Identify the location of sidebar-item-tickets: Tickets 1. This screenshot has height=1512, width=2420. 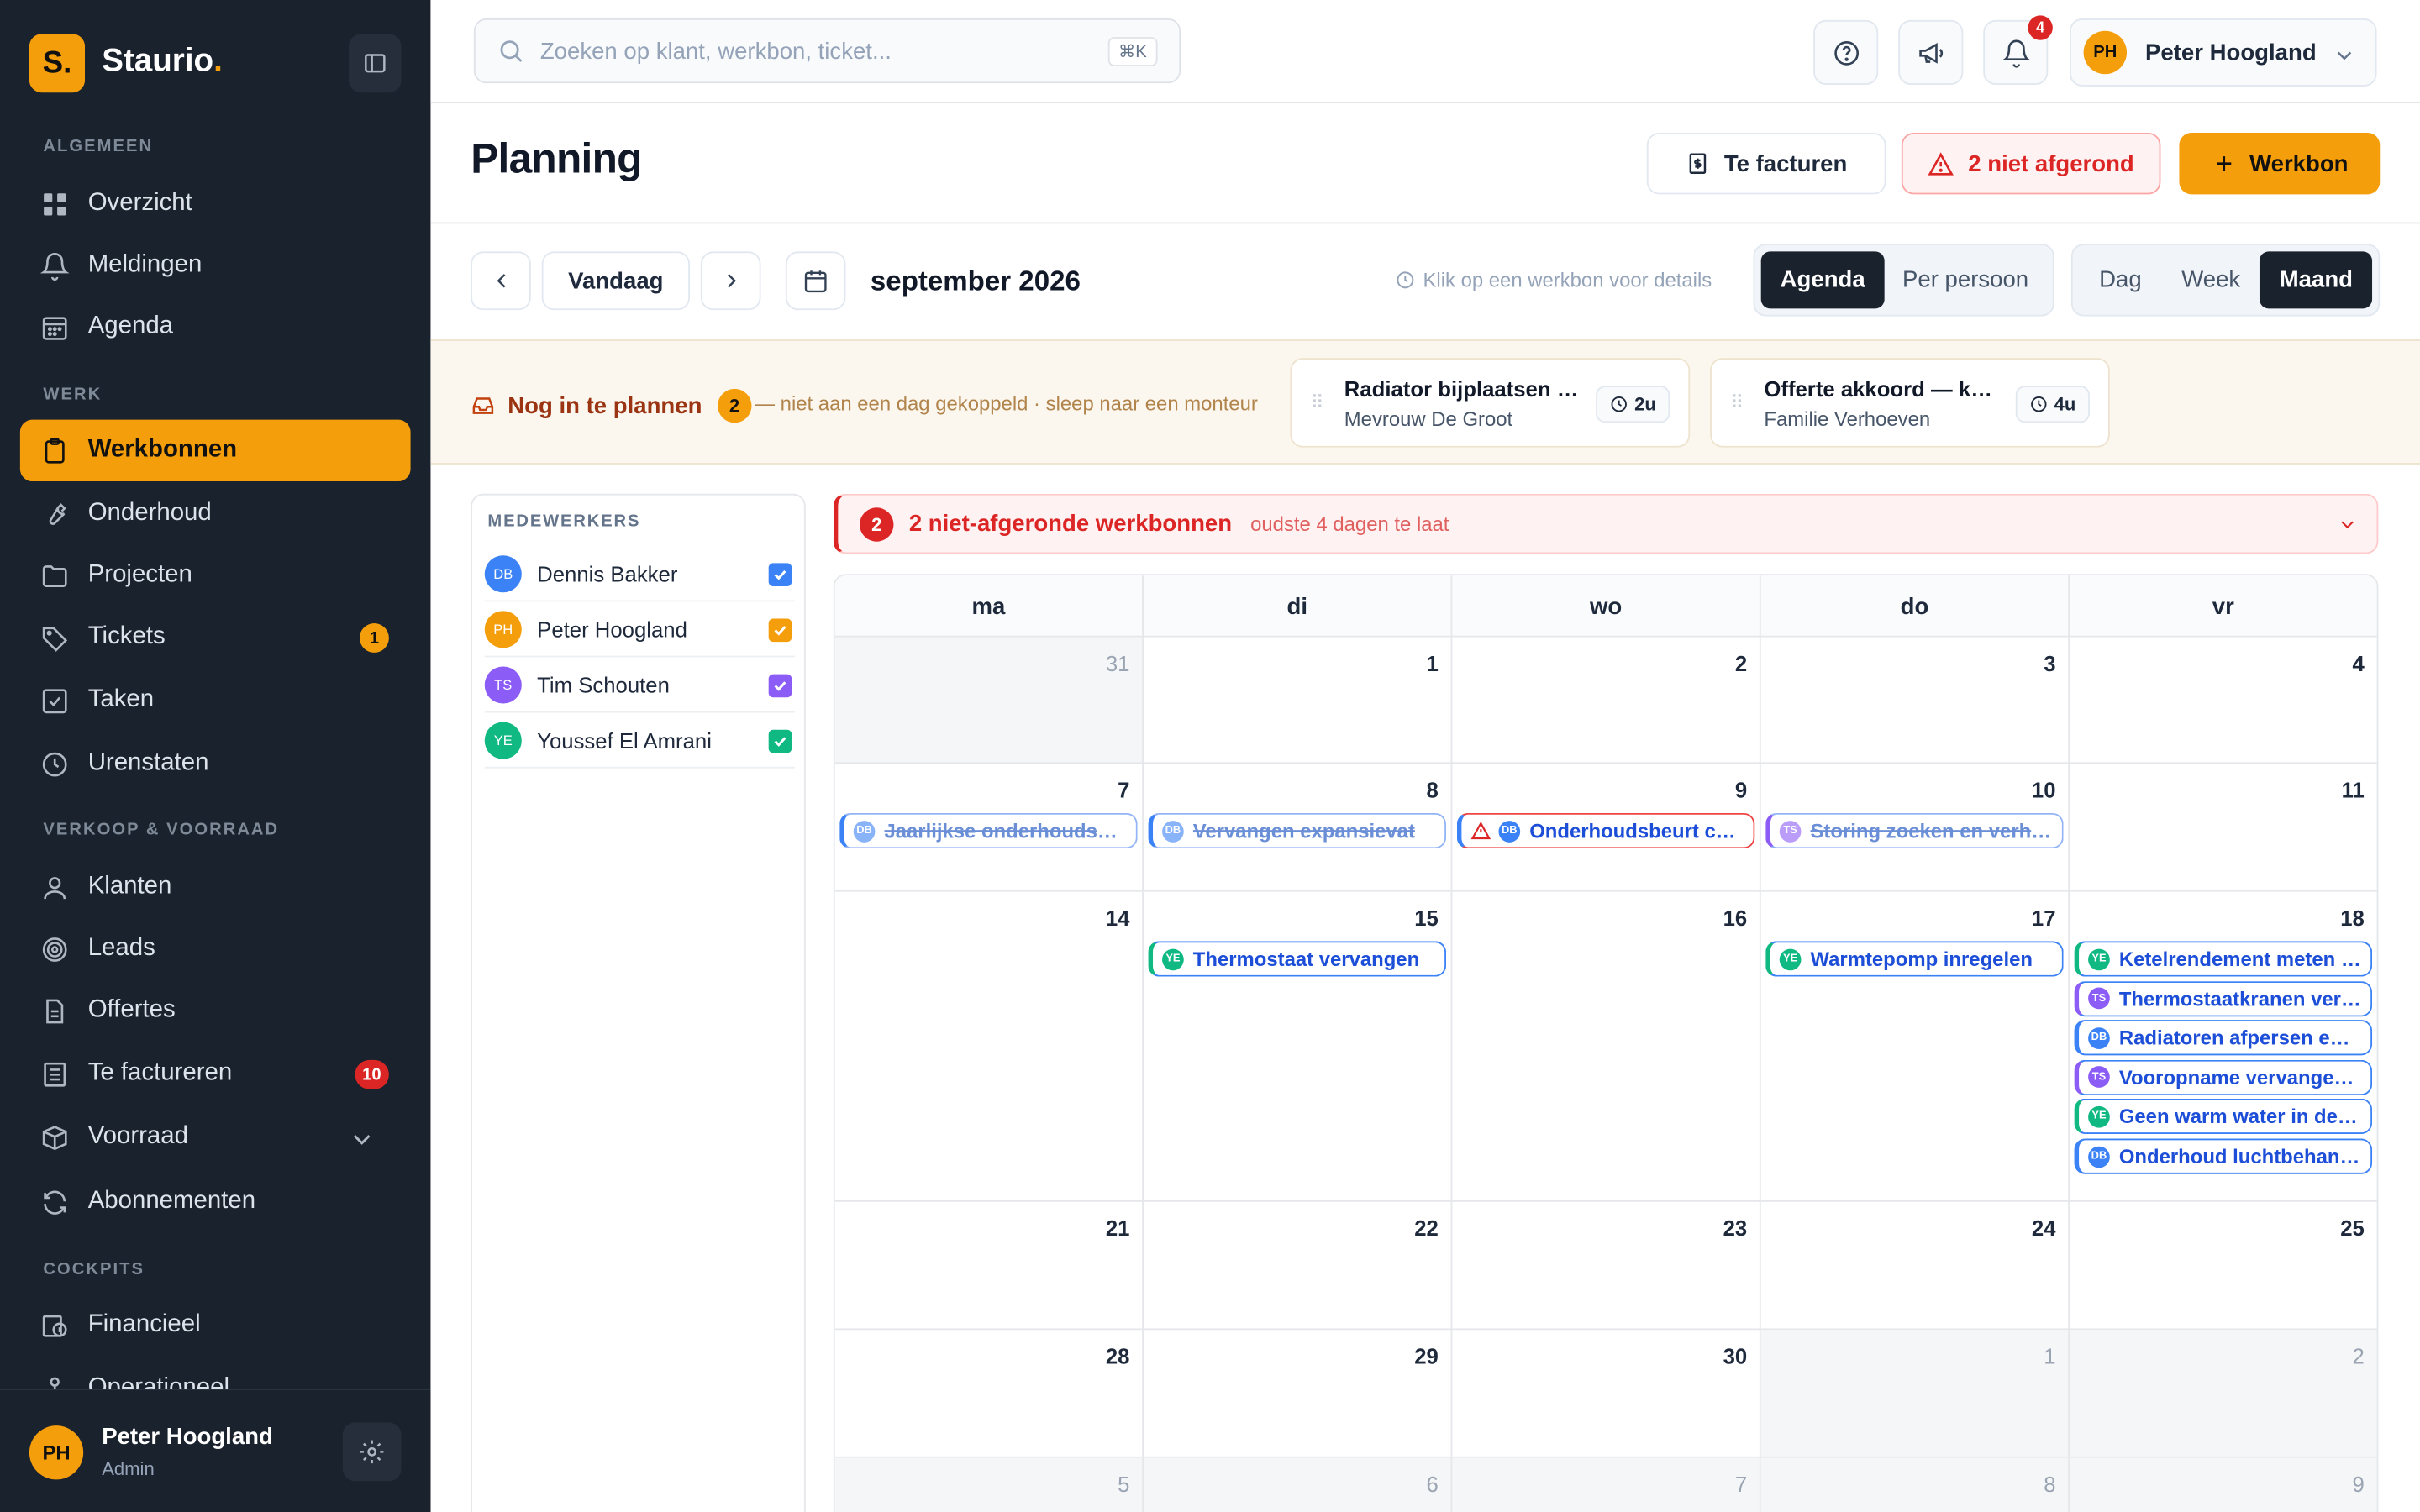
(216, 637).